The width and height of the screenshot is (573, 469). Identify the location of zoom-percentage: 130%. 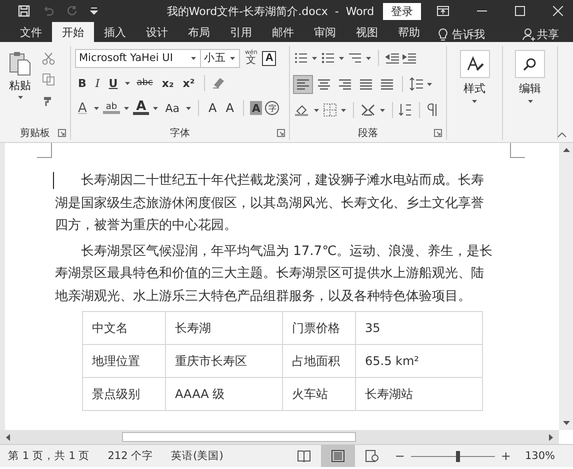
(539, 456).